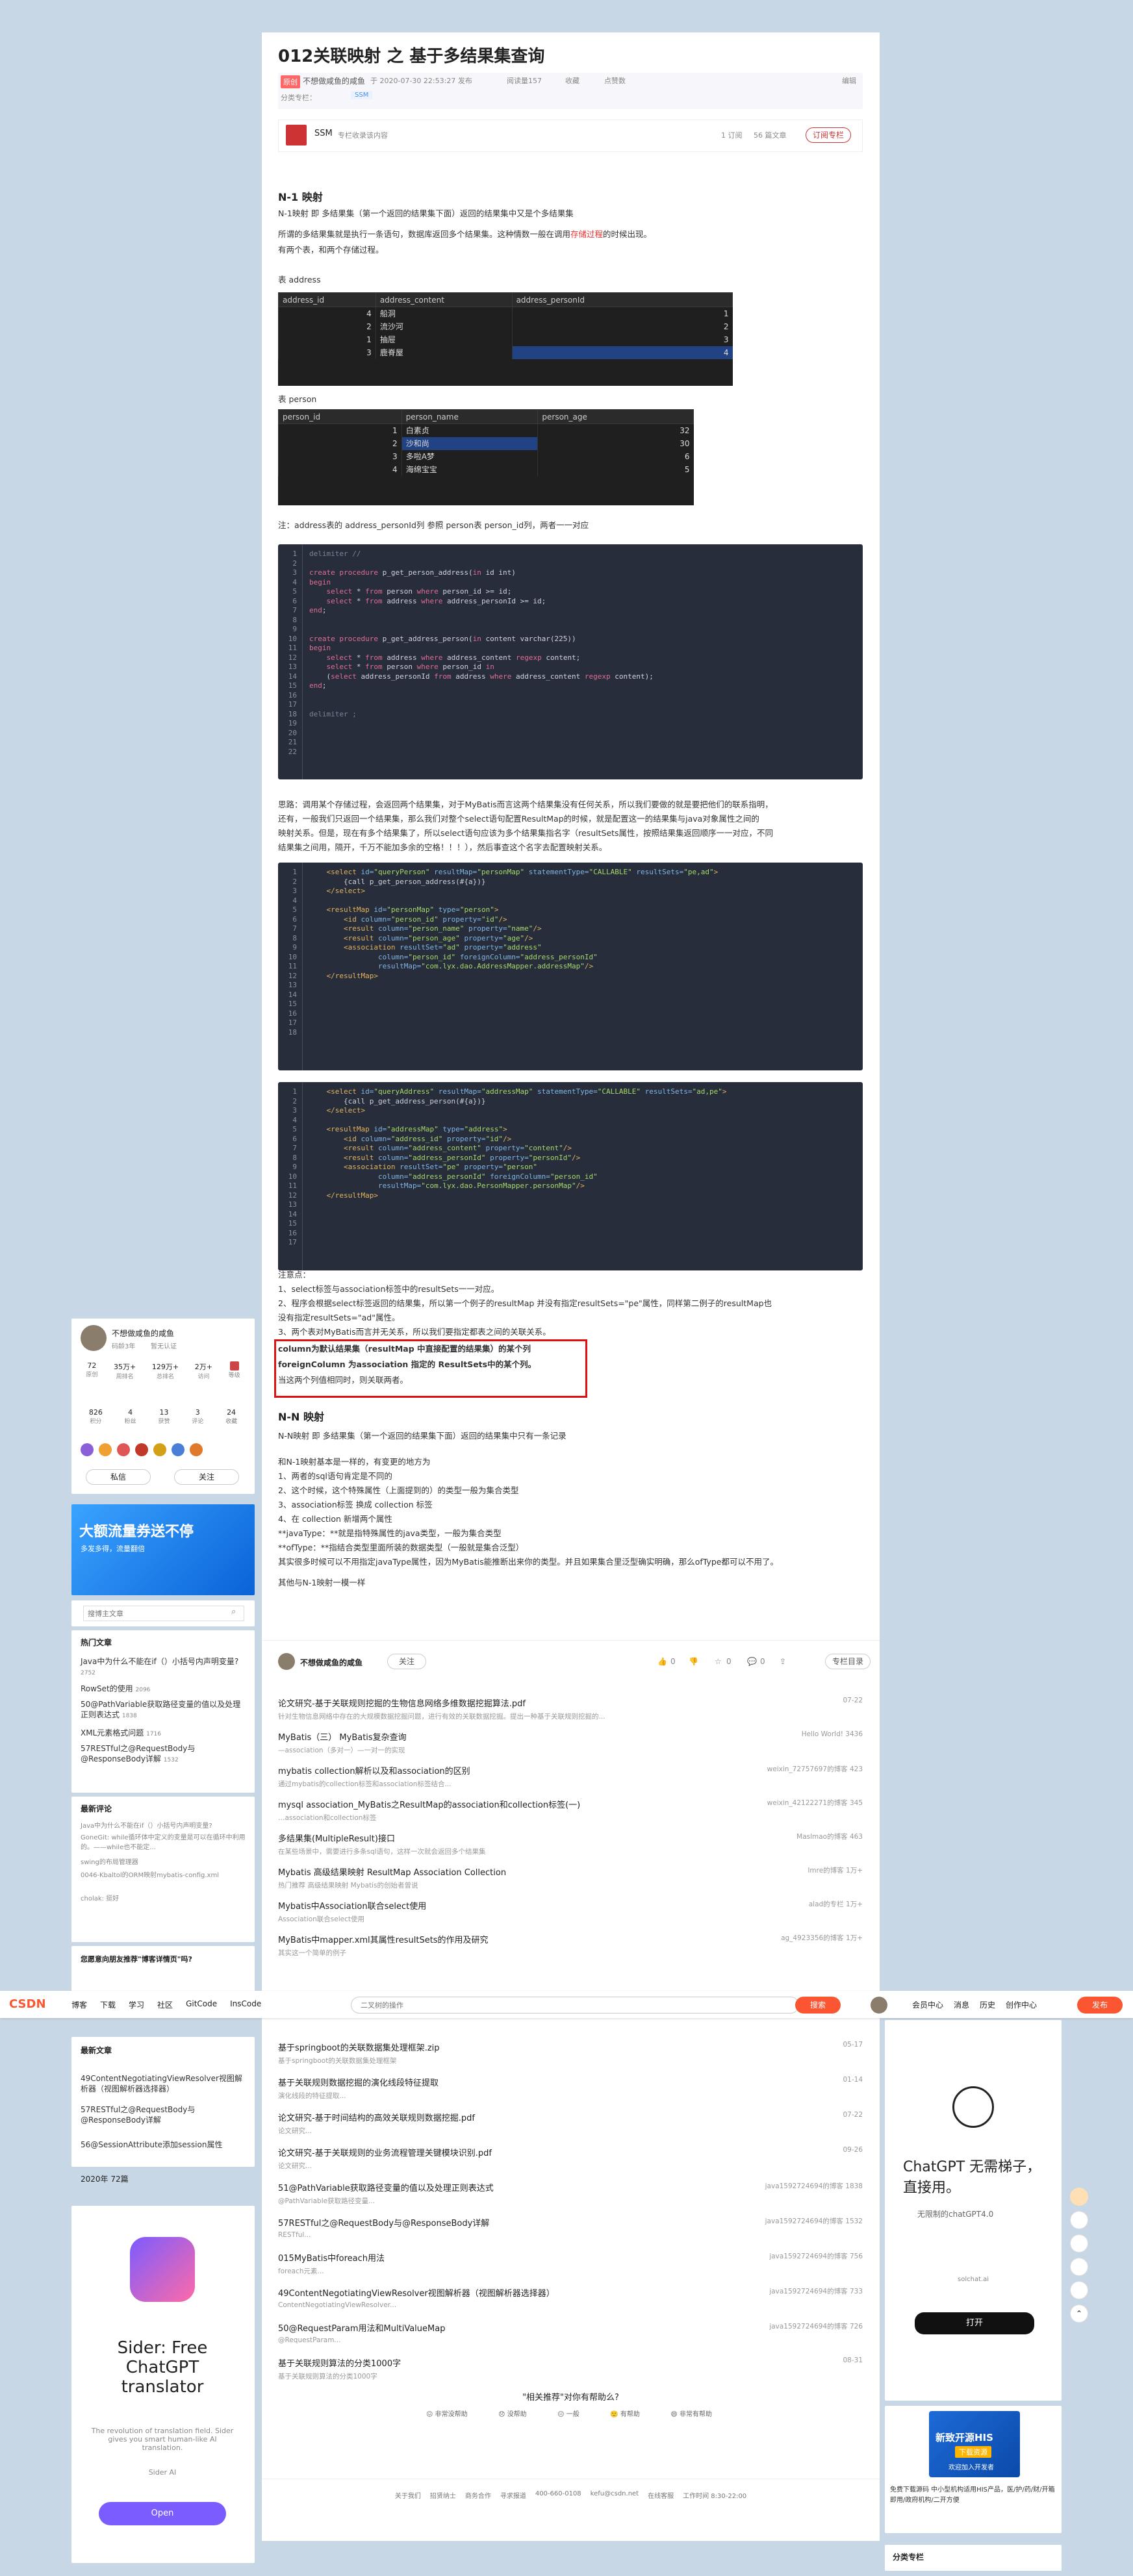 This screenshot has width=1133, height=2576. What do you see at coordinates (406, 1661) in the screenshot?
I see `bottom-follow-button: 关注` at bounding box center [406, 1661].